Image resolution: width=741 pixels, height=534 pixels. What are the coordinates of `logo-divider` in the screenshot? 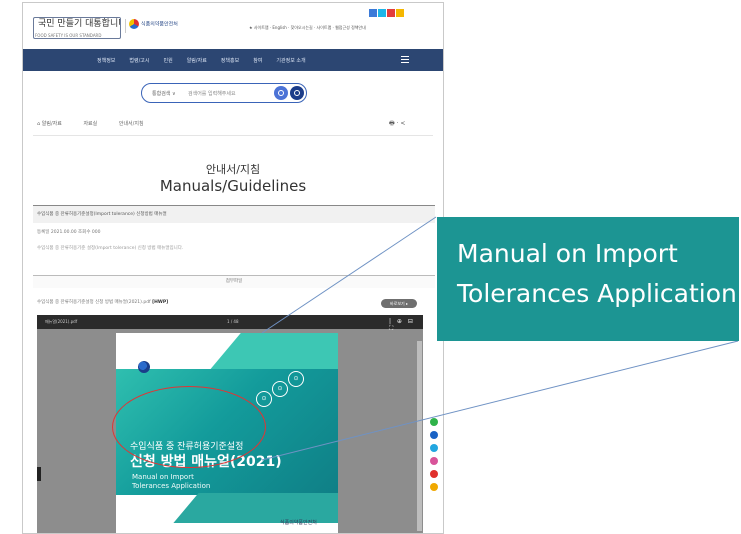 It's located at (125, 26).